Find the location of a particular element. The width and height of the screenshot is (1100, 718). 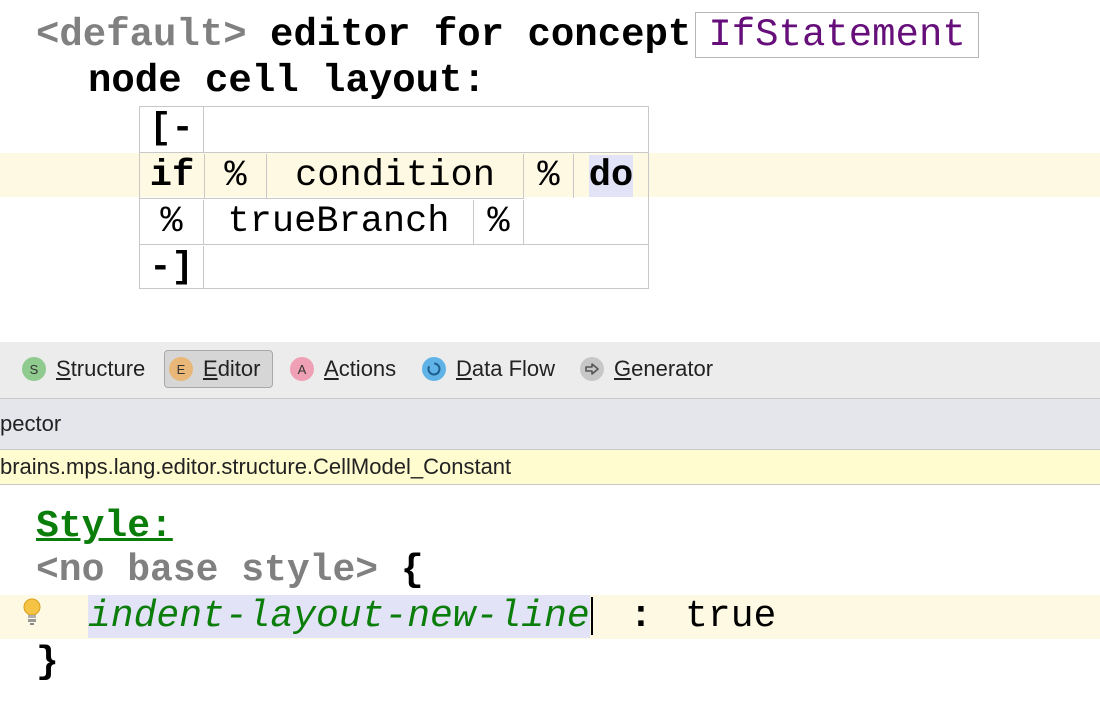

tab-structure: S Structure is located at coordinates (83, 369).